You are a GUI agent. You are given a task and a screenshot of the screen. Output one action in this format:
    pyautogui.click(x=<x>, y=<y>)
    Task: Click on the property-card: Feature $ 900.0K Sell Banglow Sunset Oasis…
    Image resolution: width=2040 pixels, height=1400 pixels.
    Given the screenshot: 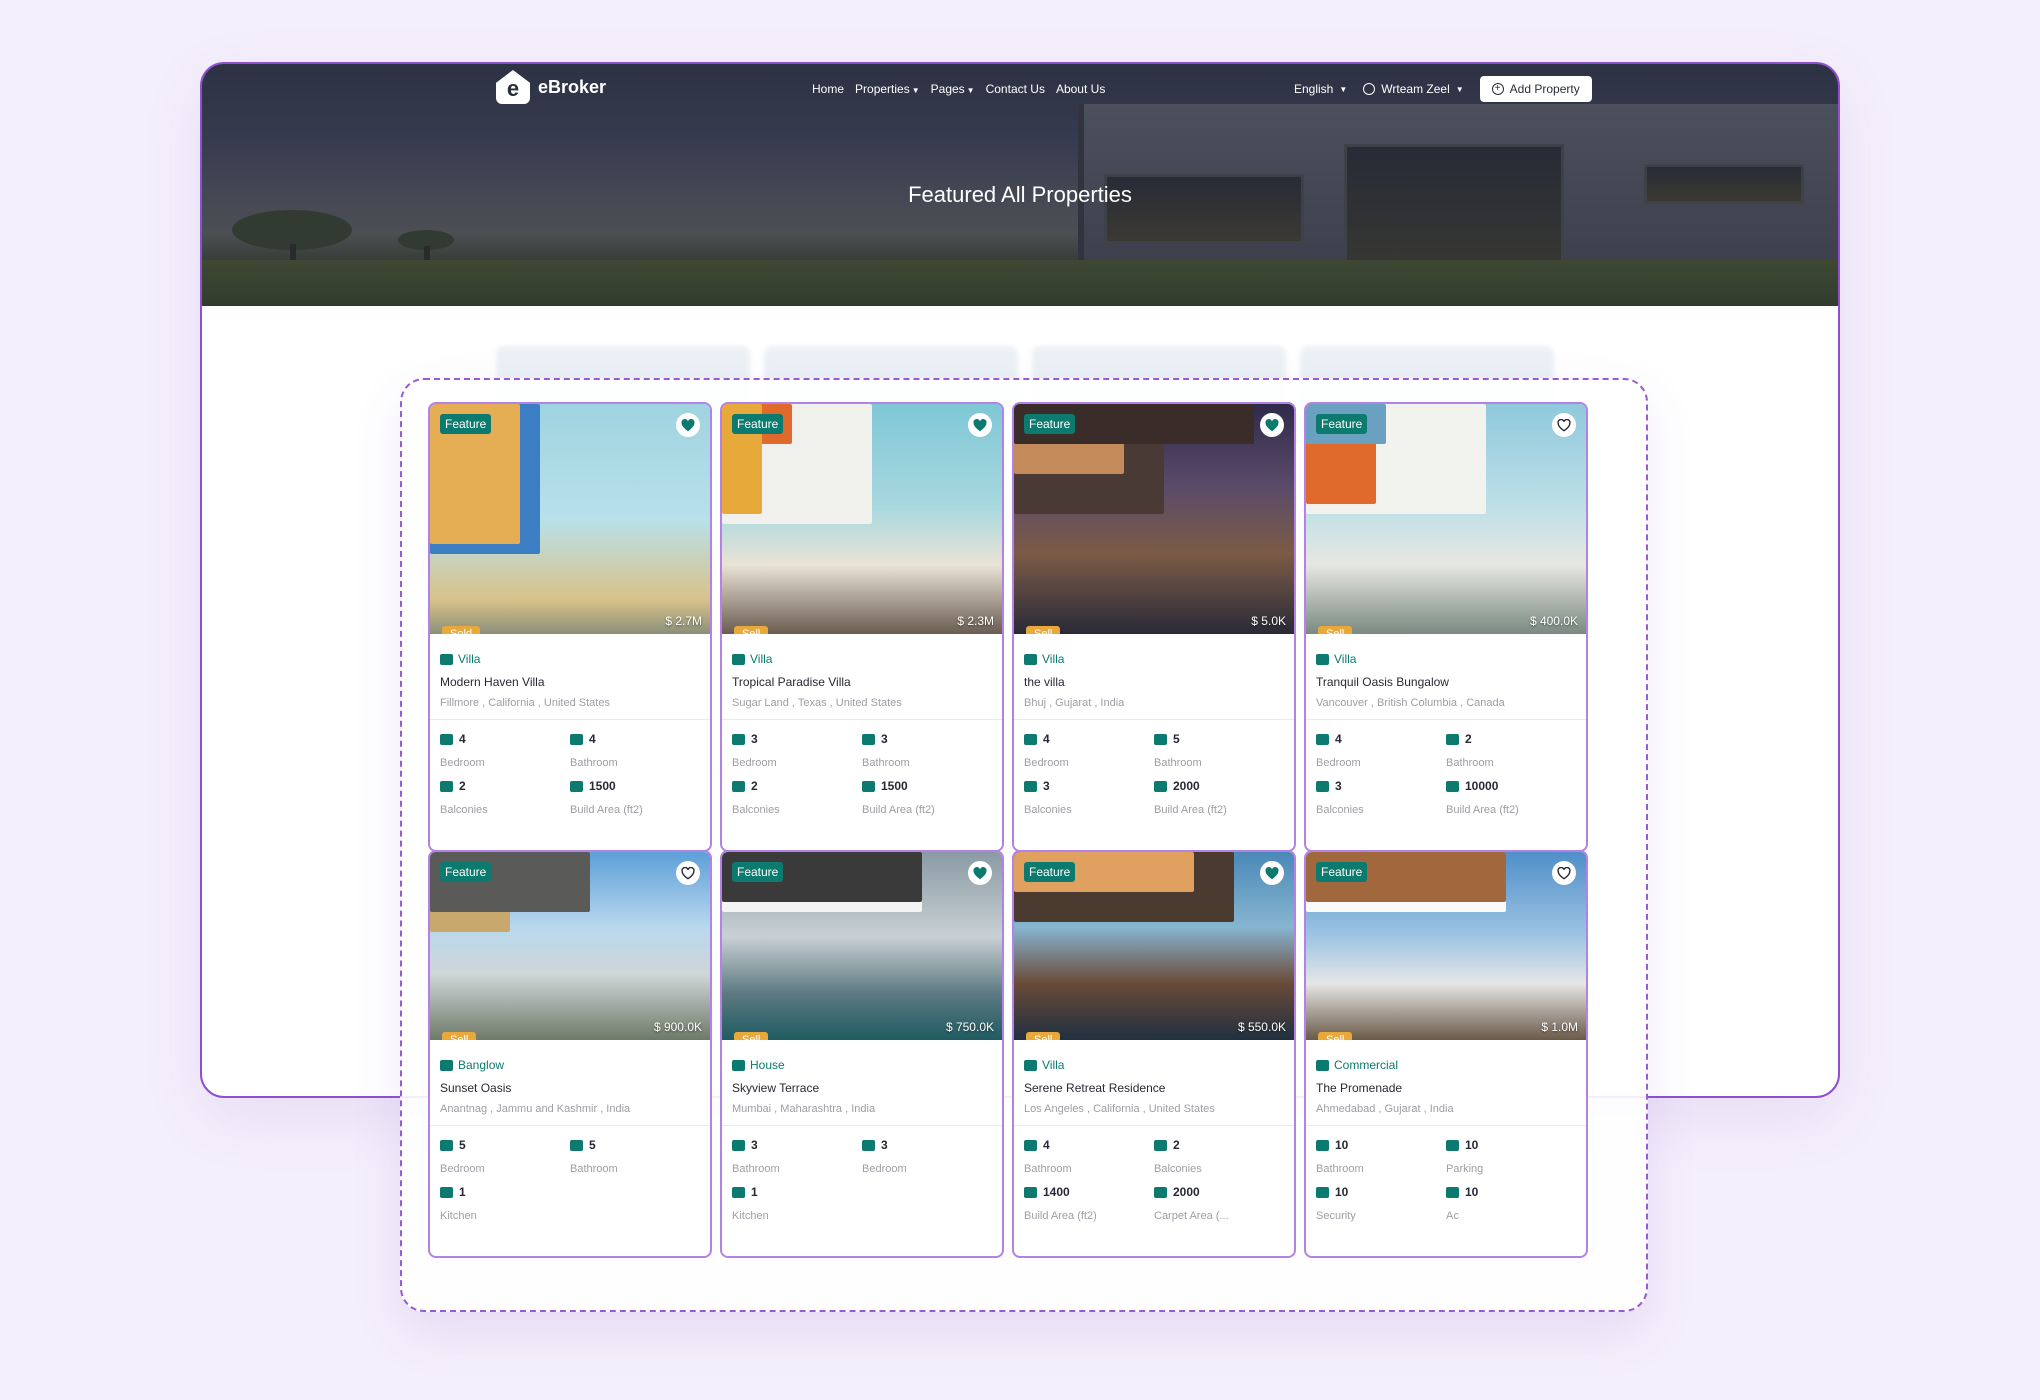 What is the action you would take?
    pyautogui.click(x=570, y=1054)
    